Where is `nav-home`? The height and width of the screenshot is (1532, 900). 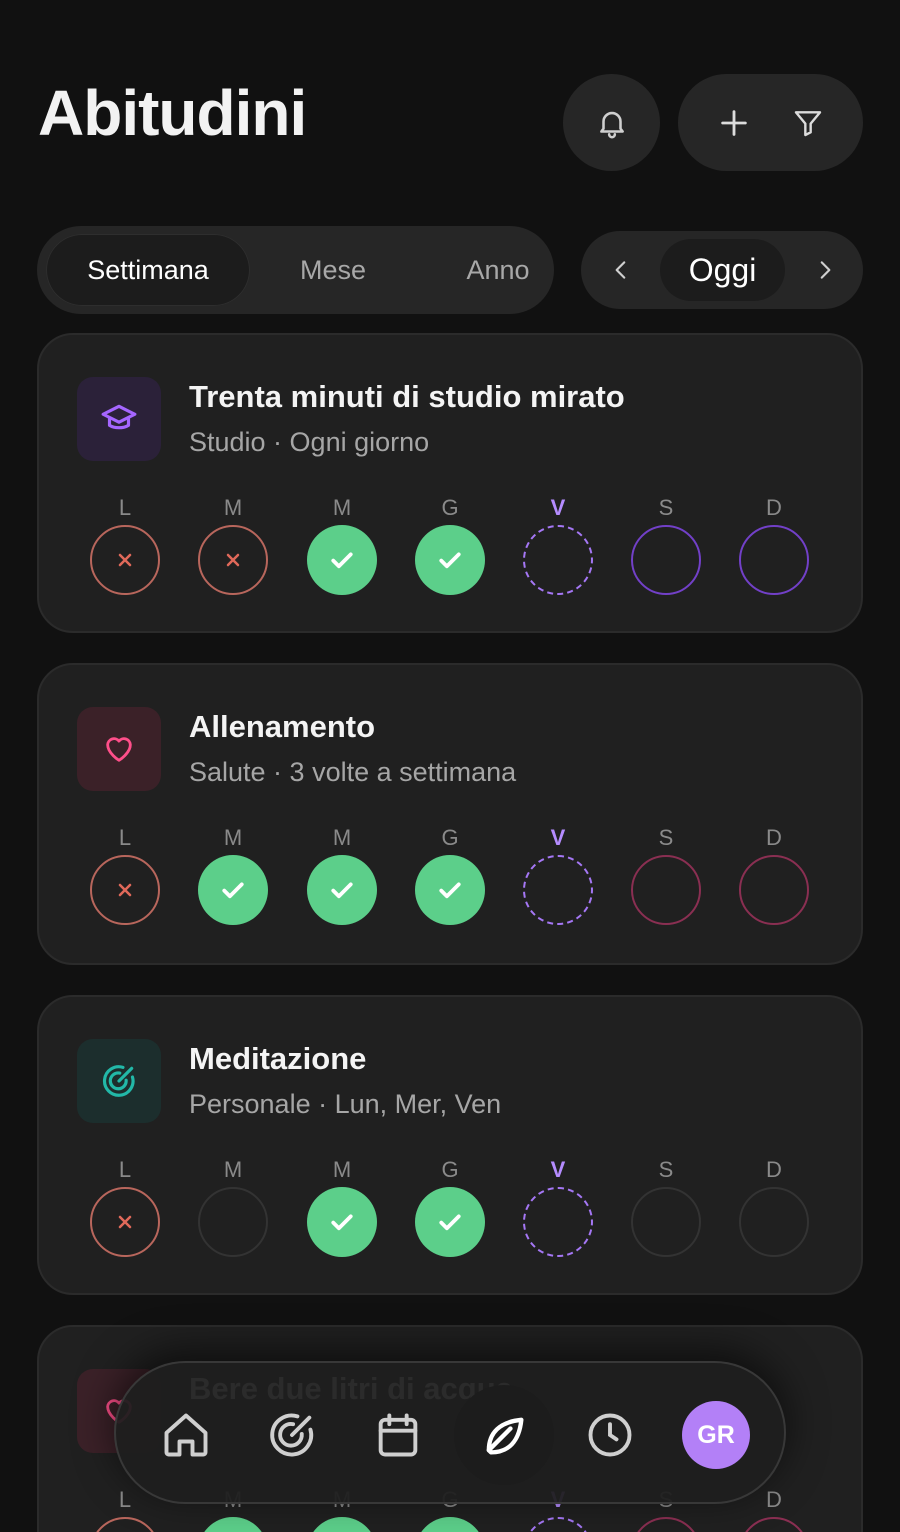
nav-home is located at coordinates (186, 1435).